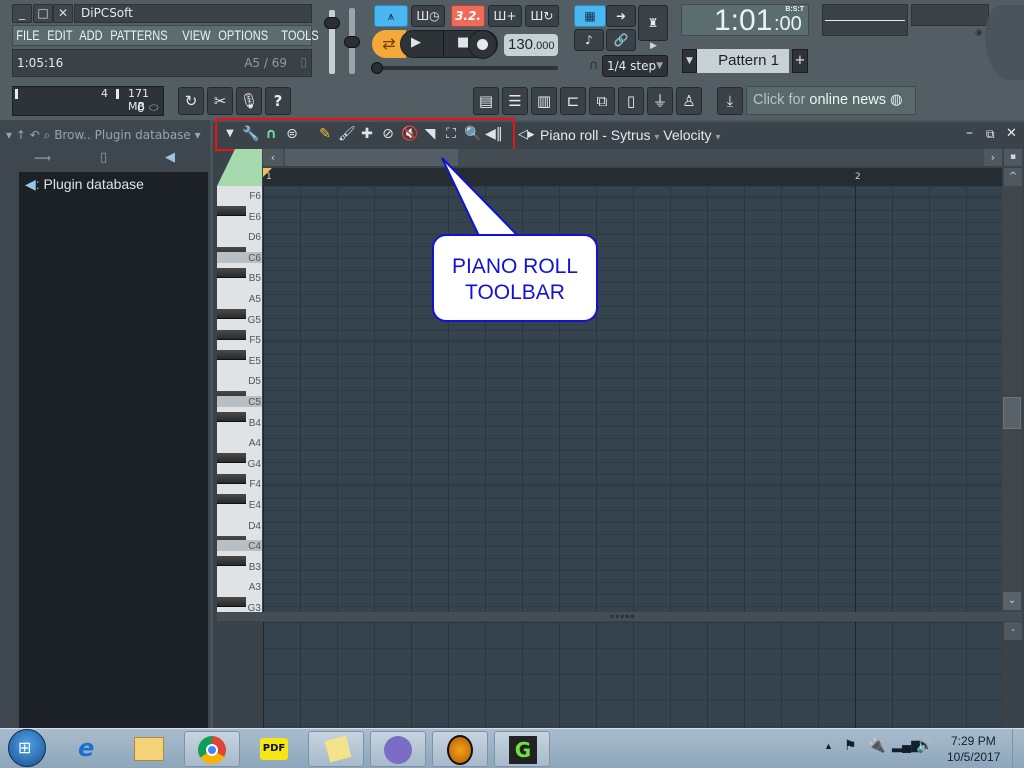 The image size is (1024, 768). What do you see at coordinates (468, 16) in the screenshot?
I see `countdown-button: 3.2.` at bounding box center [468, 16].